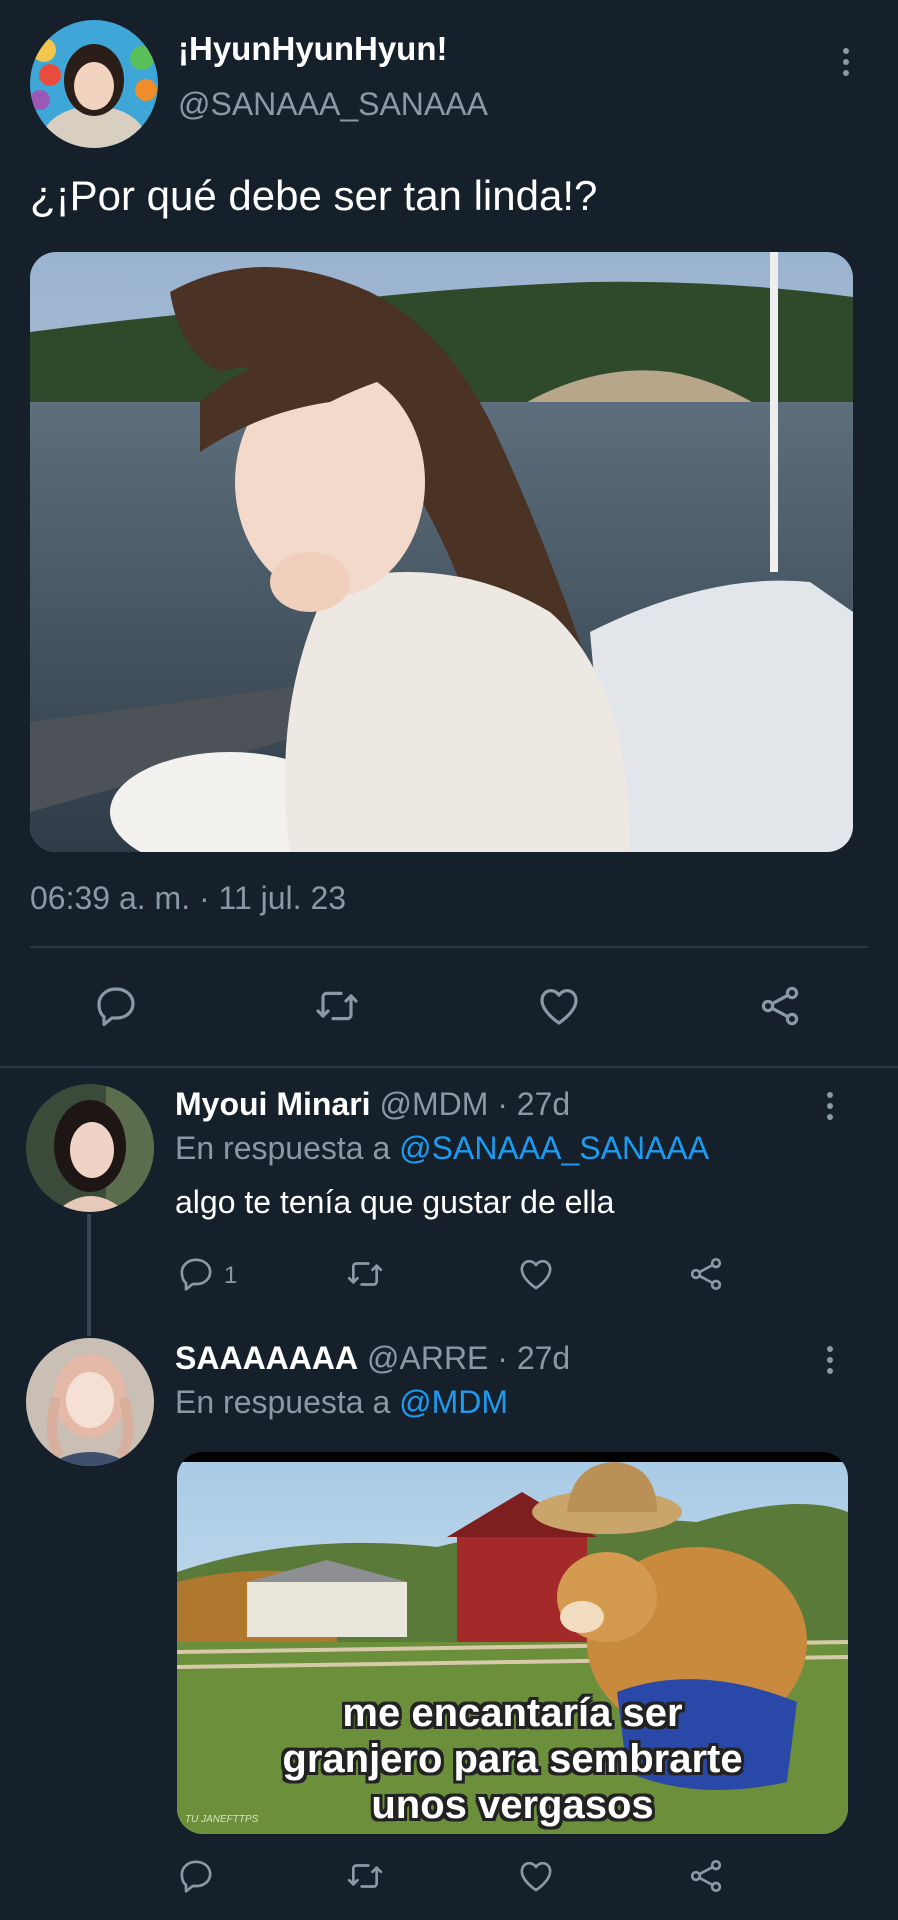 The image size is (898, 1920). I want to click on reply-2-display-name: SAAAAAAA, so click(266, 1358).